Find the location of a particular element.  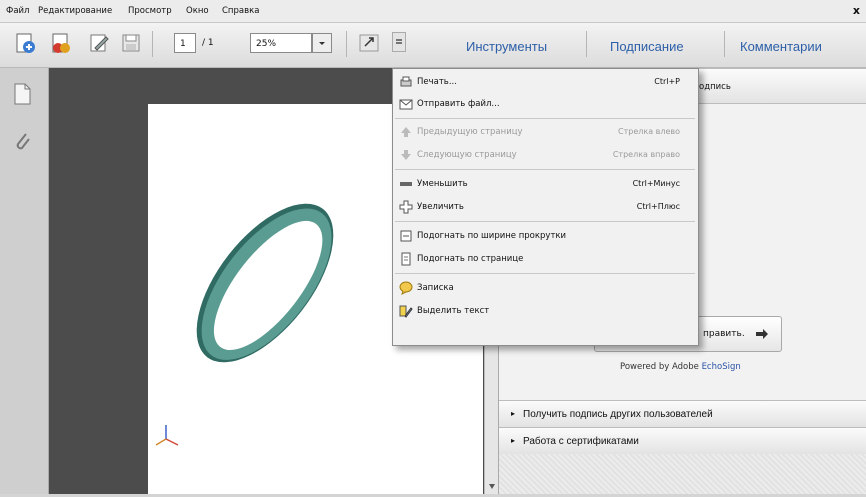

section-certificates: ▸ Работа с сертификатами is located at coordinates (682, 441).